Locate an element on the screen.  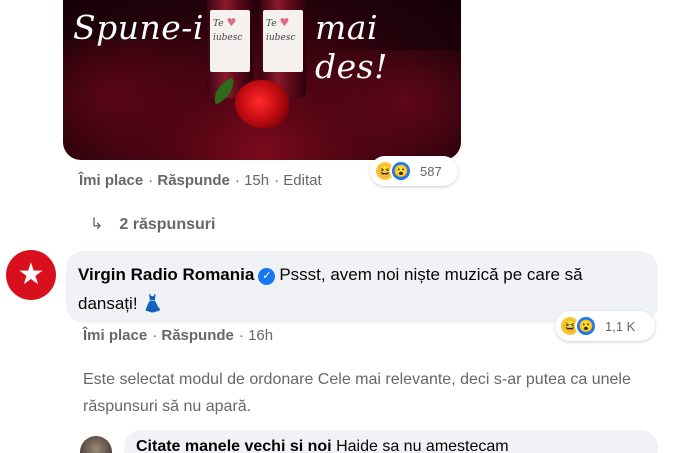
star-logo-icon: ★ is located at coordinates (31, 274).